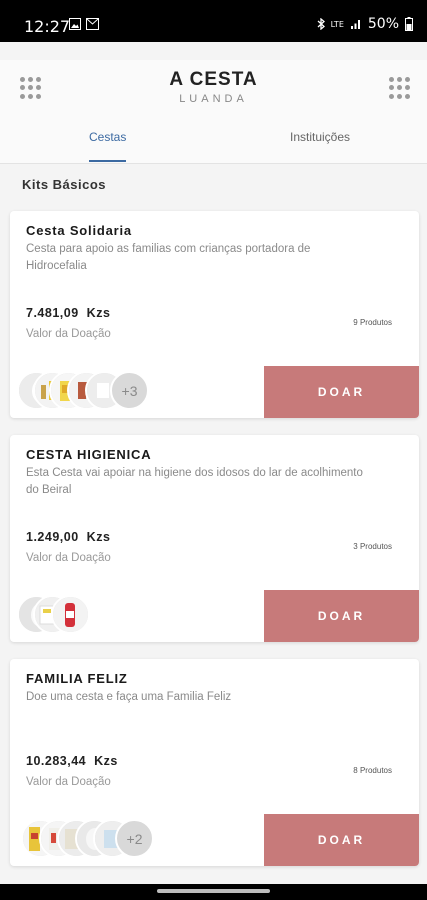  I want to click on system-navigation-bar, so click(213, 892).